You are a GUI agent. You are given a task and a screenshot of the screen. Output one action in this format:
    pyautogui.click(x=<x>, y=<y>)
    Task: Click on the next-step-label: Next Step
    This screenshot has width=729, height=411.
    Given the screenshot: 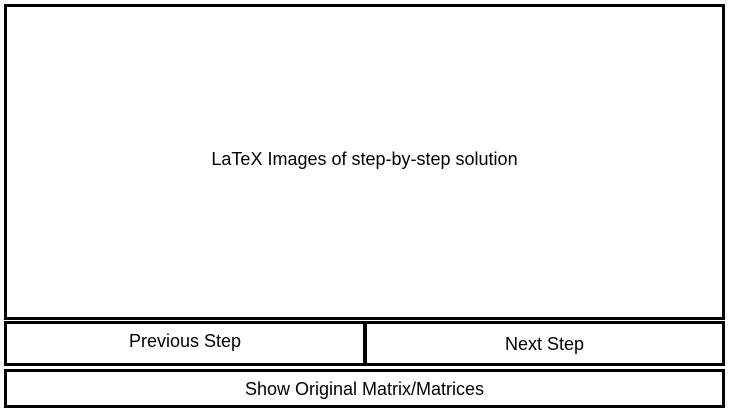 What is the action you would take?
    pyautogui.click(x=544, y=344)
    